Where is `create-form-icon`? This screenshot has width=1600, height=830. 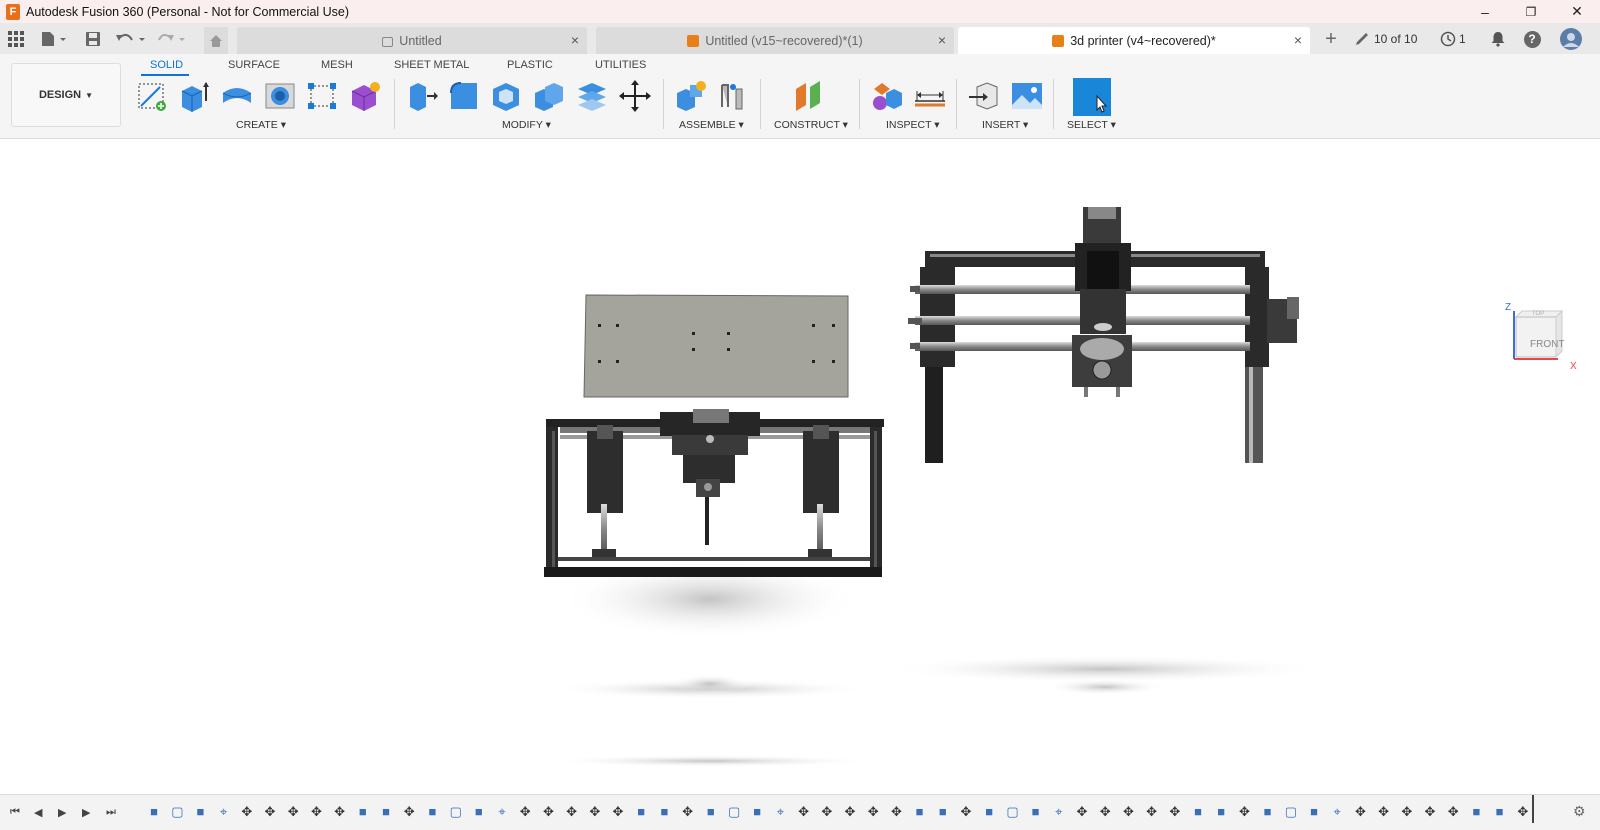
create-form-icon is located at coordinates (365, 96).